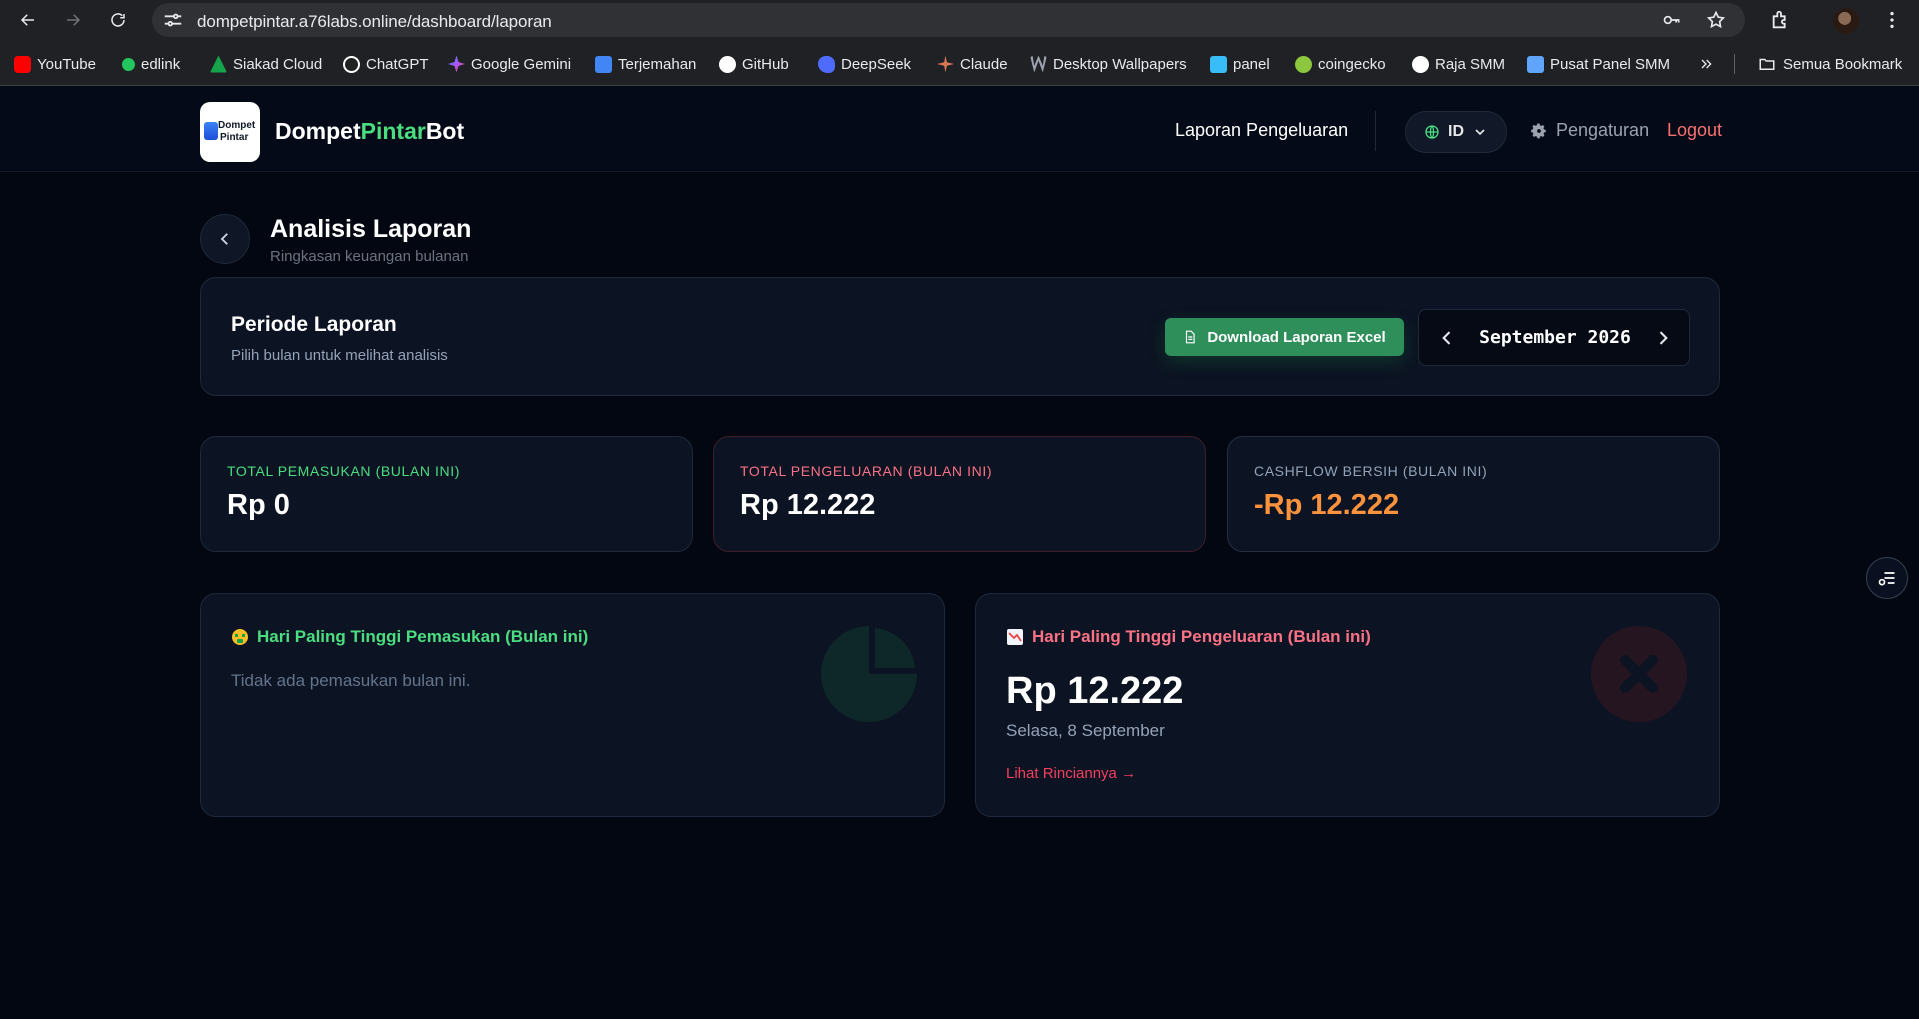  What do you see at coordinates (173, 20) in the screenshot?
I see `site-info-icon` at bounding box center [173, 20].